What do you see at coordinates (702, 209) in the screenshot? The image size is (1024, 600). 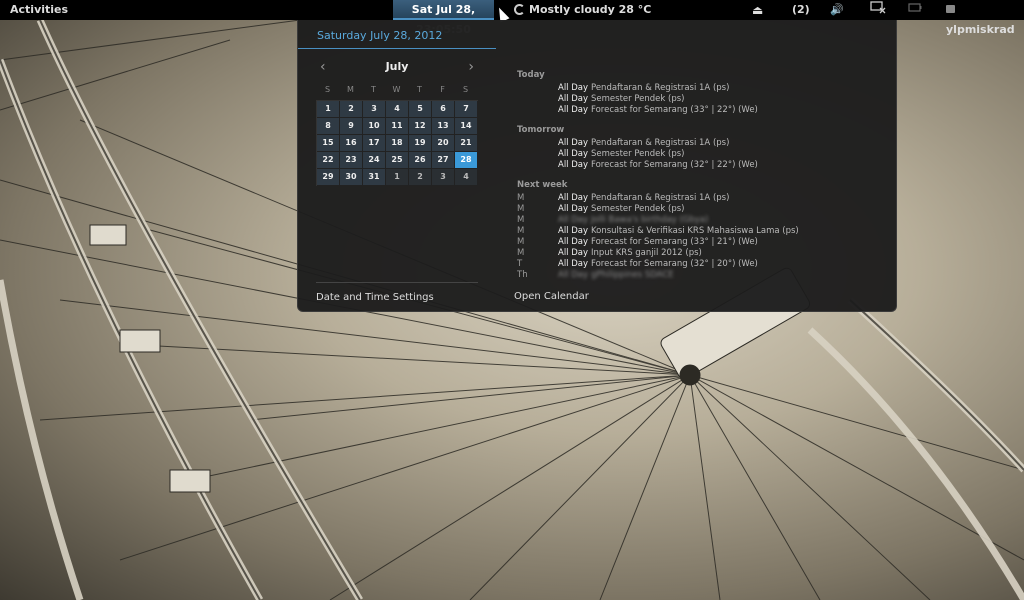 I see `event-row: M All Day Semester Pendek (ps)` at bounding box center [702, 209].